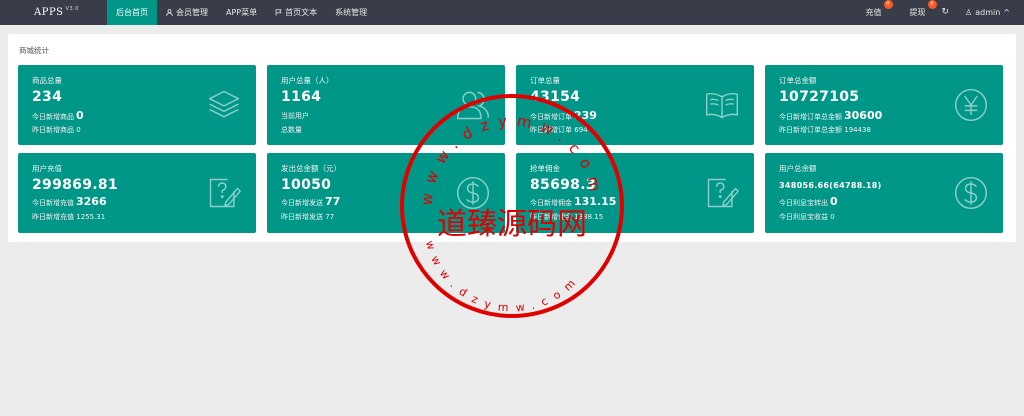  I want to click on recharge-label: 充值, so click(873, 12).